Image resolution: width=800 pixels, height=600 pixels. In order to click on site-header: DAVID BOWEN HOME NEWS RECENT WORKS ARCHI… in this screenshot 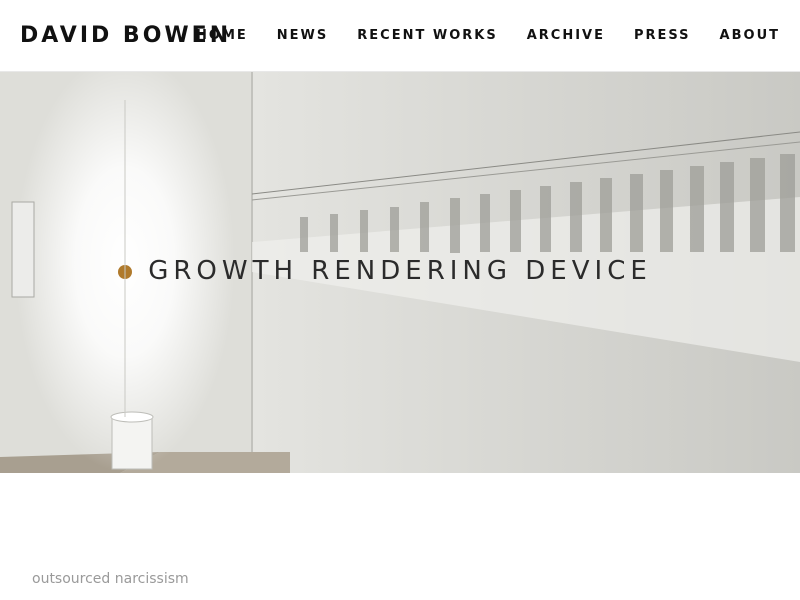, I will do `click(400, 36)`.